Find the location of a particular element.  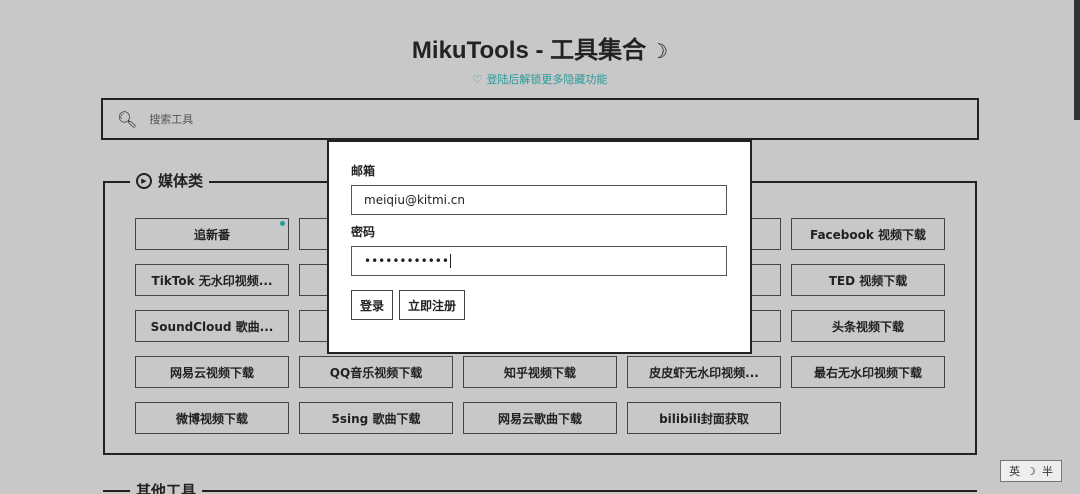

ime-mode-icon: ☽ is located at coordinates (1031, 471).